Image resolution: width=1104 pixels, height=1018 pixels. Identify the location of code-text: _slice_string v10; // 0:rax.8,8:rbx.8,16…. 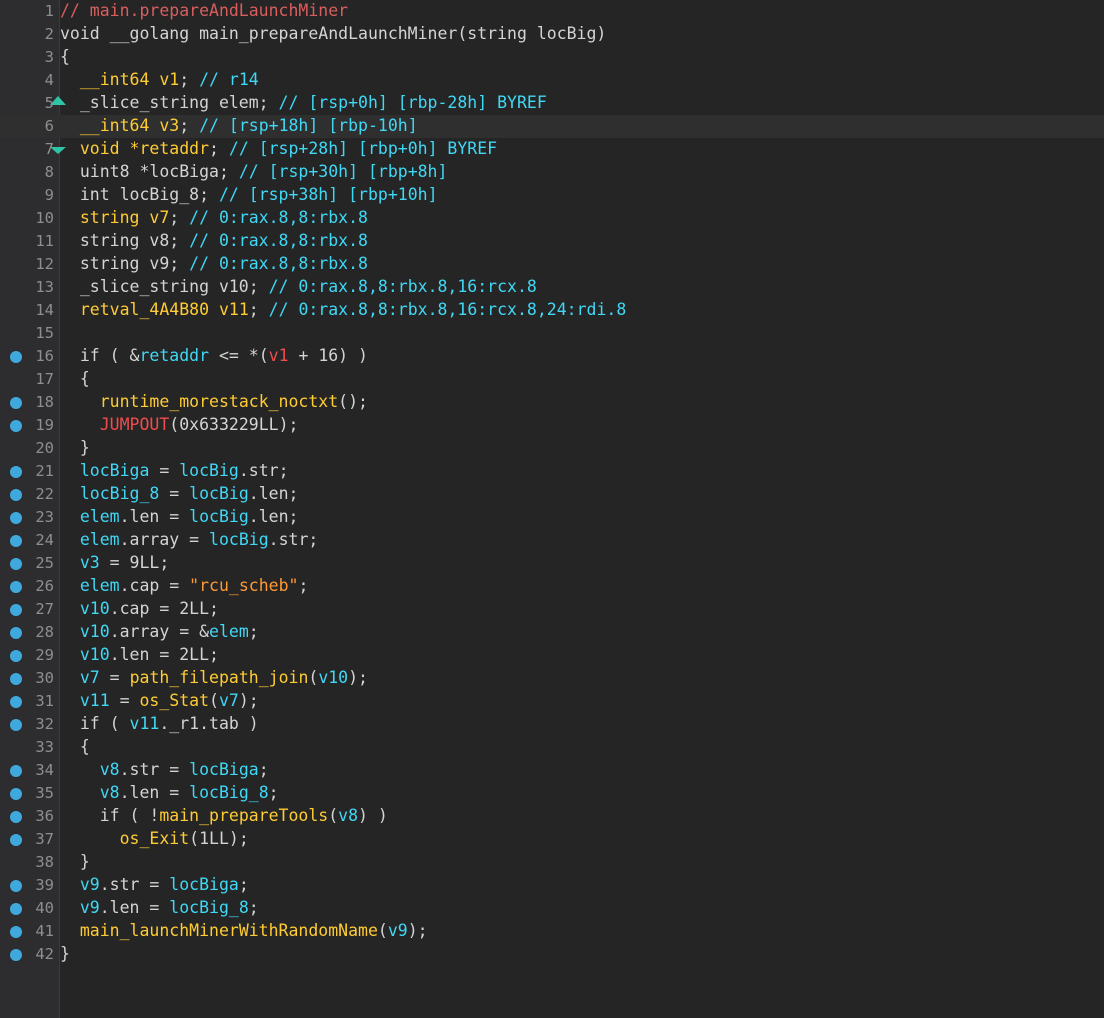
(298, 287).